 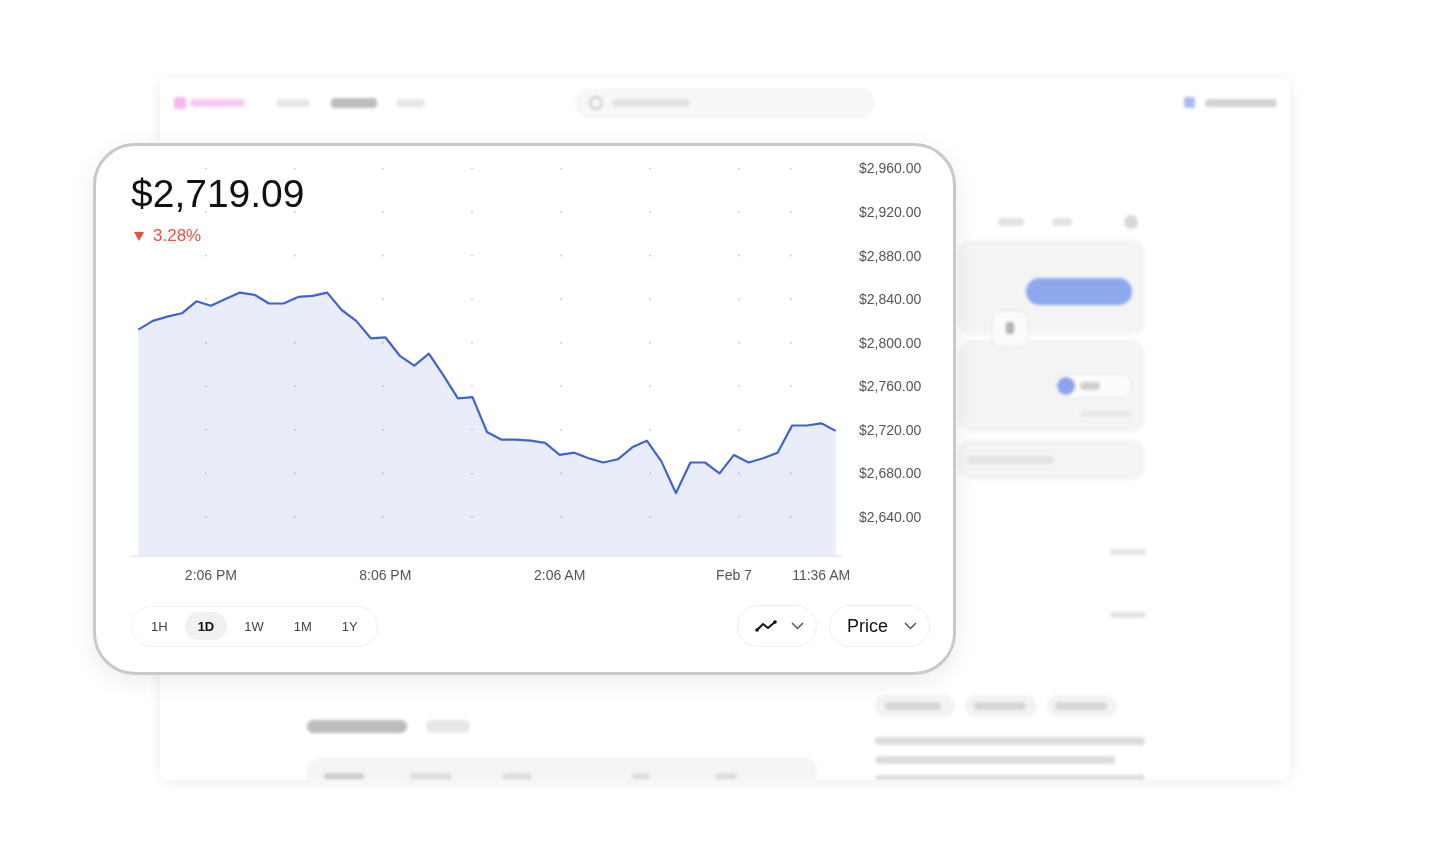 What do you see at coordinates (821, 575) in the screenshot?
I see `axis-label: 11:36 AM` at bounding box center [821, 575].